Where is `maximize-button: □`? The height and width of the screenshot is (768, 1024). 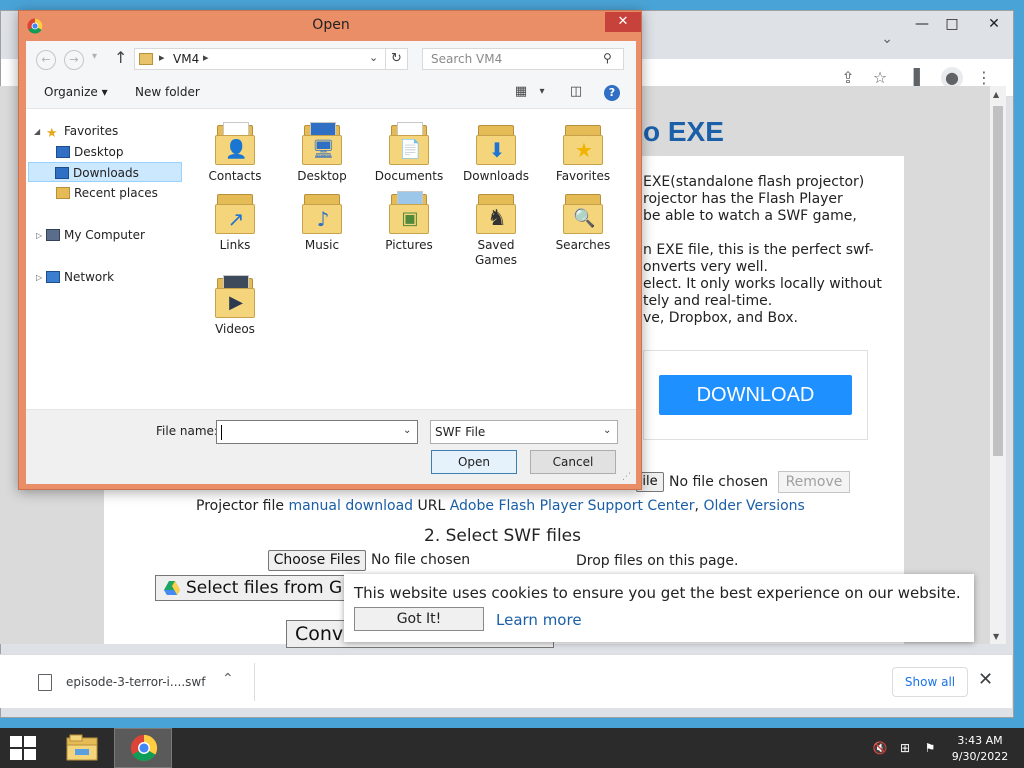
maximize-button: □ is located at coordinates (952, 24).